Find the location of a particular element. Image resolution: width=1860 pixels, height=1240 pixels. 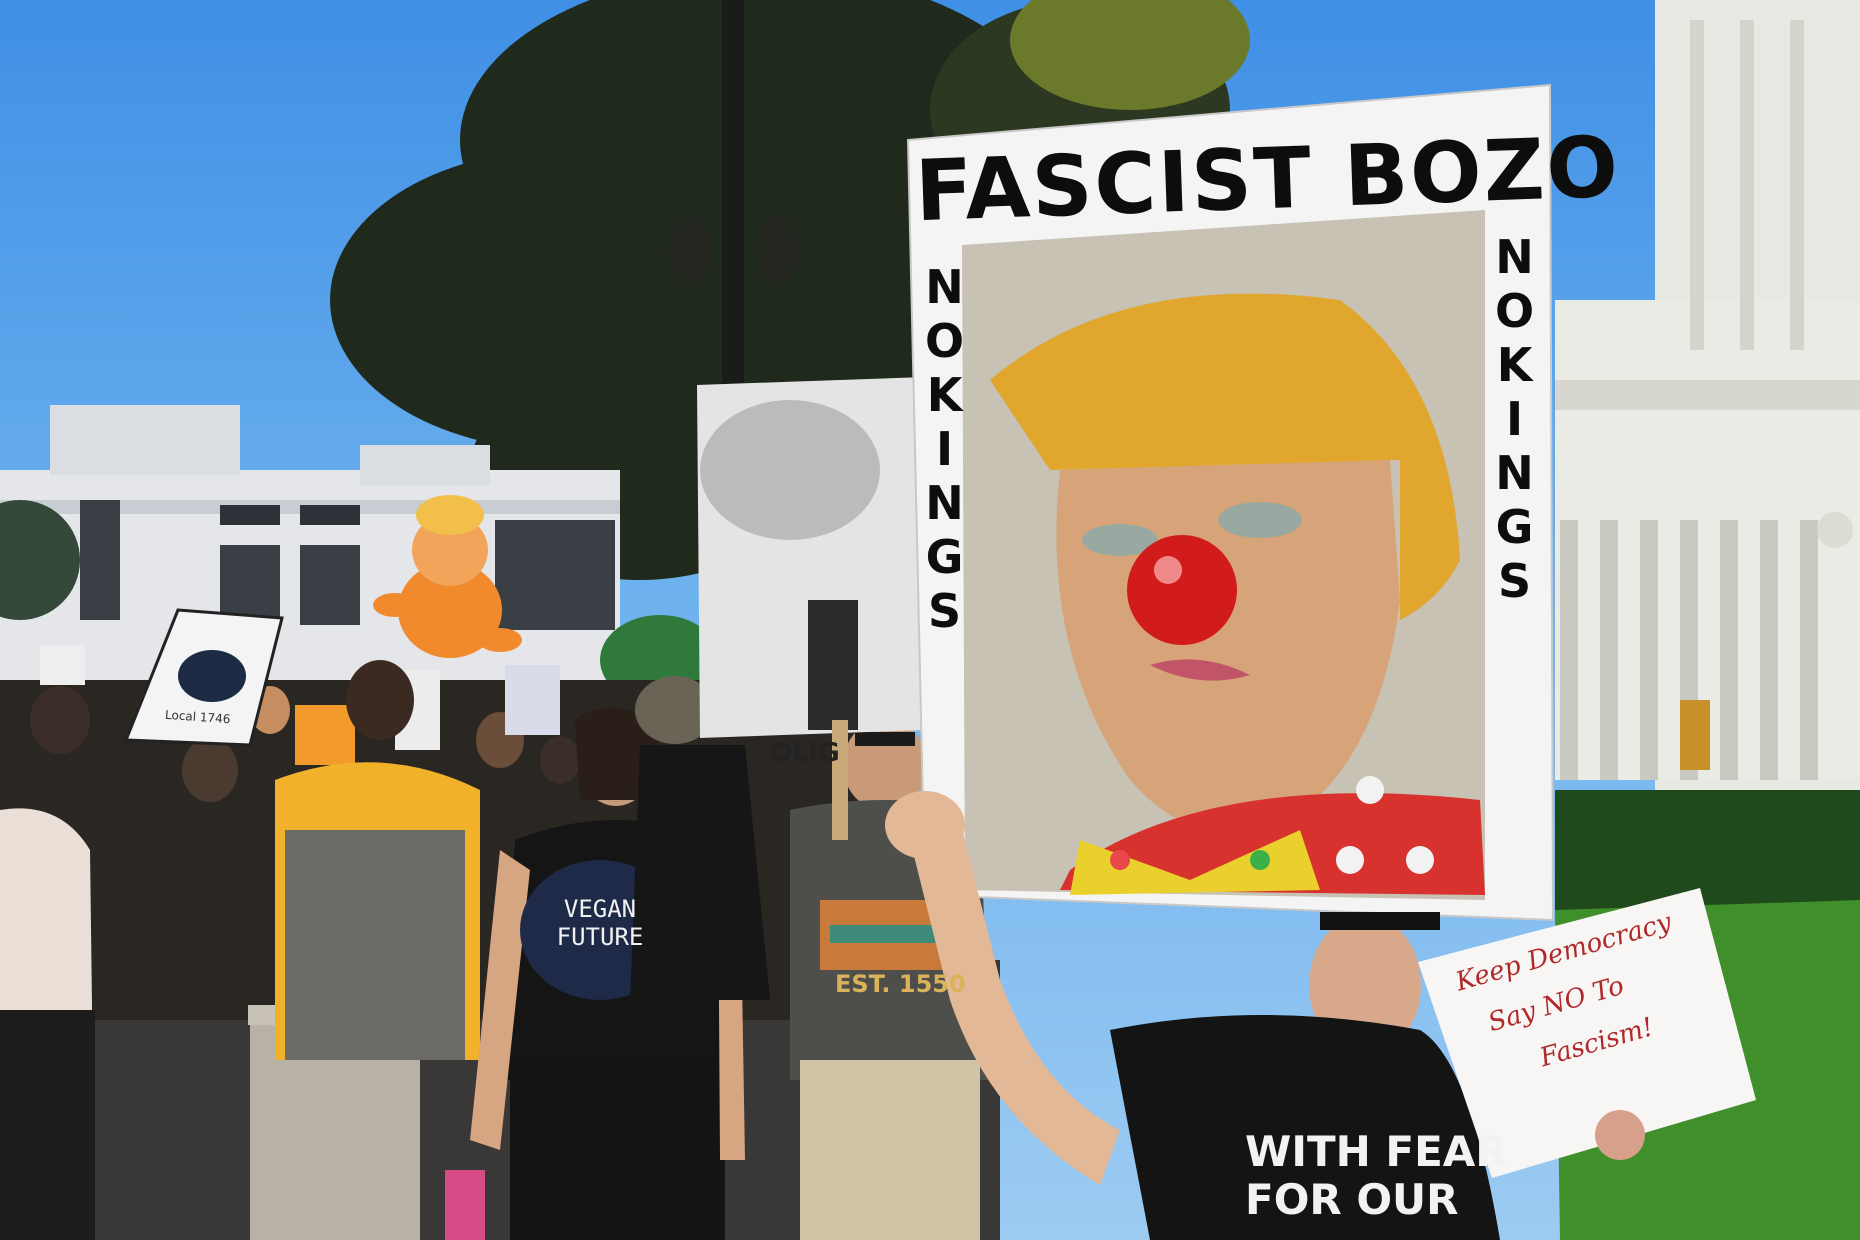

vegan-shirt-text: VEGAN FUTURE is located at coordinates (600, 923).